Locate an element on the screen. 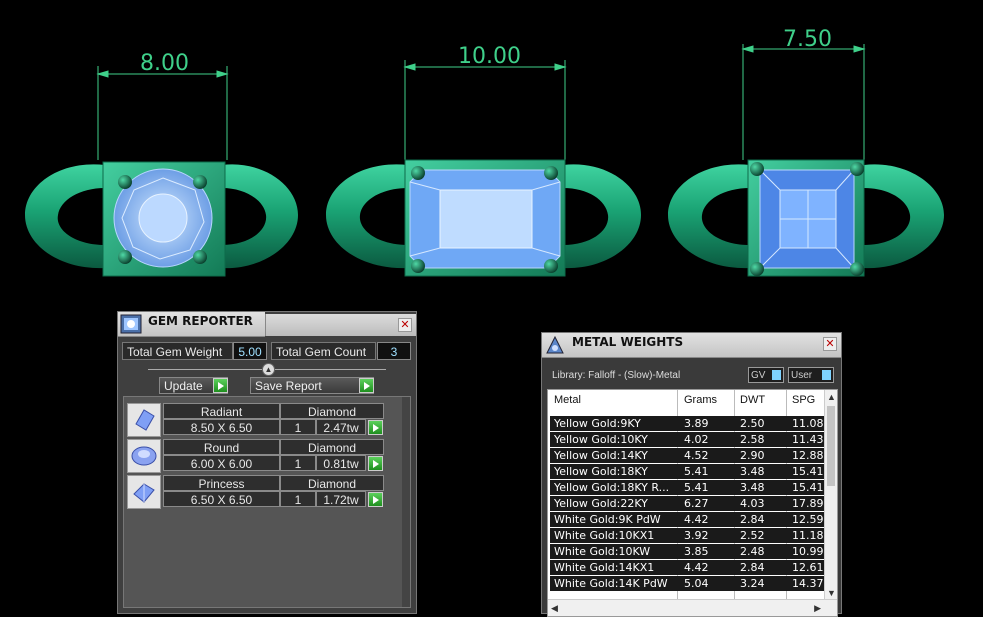 This screenshot has width=983, height=617. scroll-right-icon: ▶ is located at coordinates (817, 608).